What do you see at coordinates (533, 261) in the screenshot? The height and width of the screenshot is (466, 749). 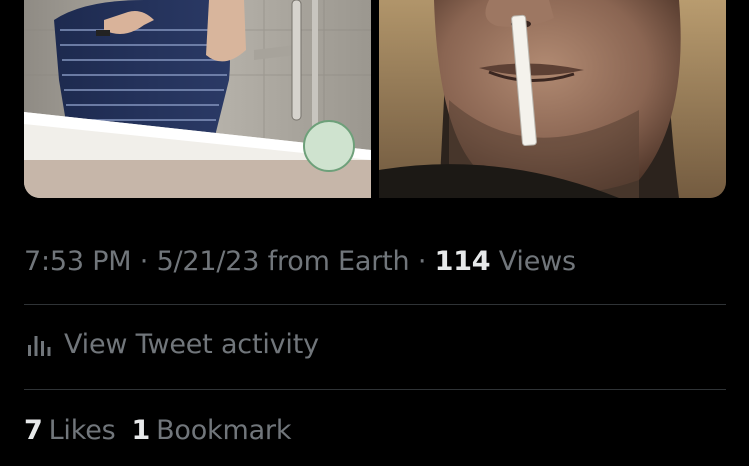 I see `views-label: Views` at bounding box center [533, 261].